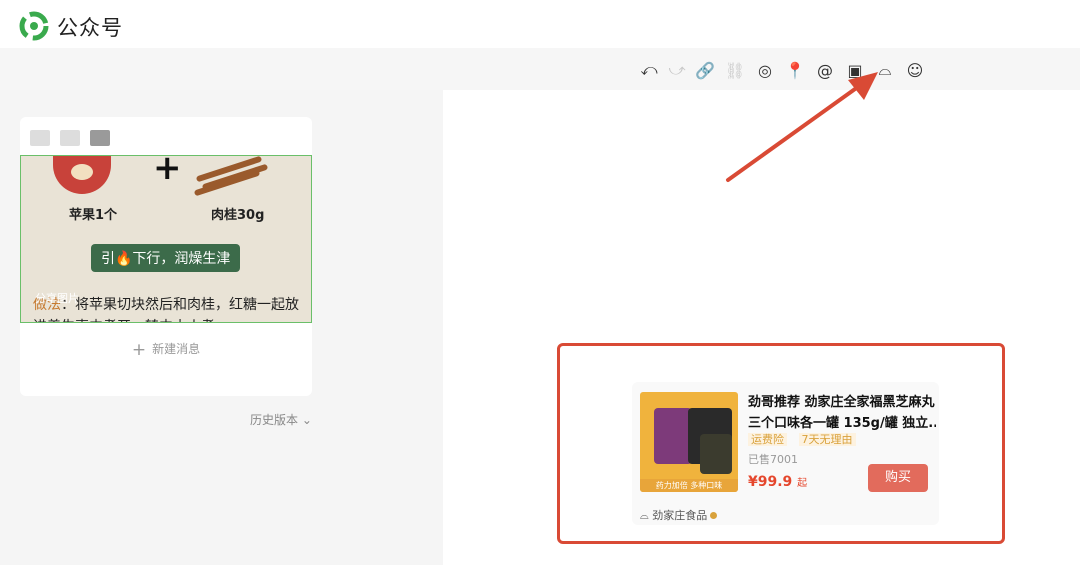  I want to click on new-message-label: 新建消息, so click(176, 349).